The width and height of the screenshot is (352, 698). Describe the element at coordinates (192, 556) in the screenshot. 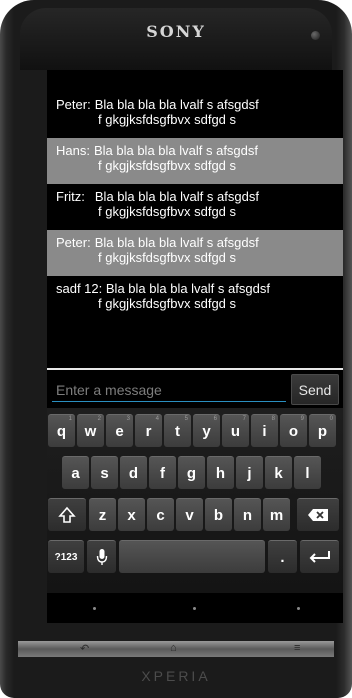

I see `space-key` at that location.